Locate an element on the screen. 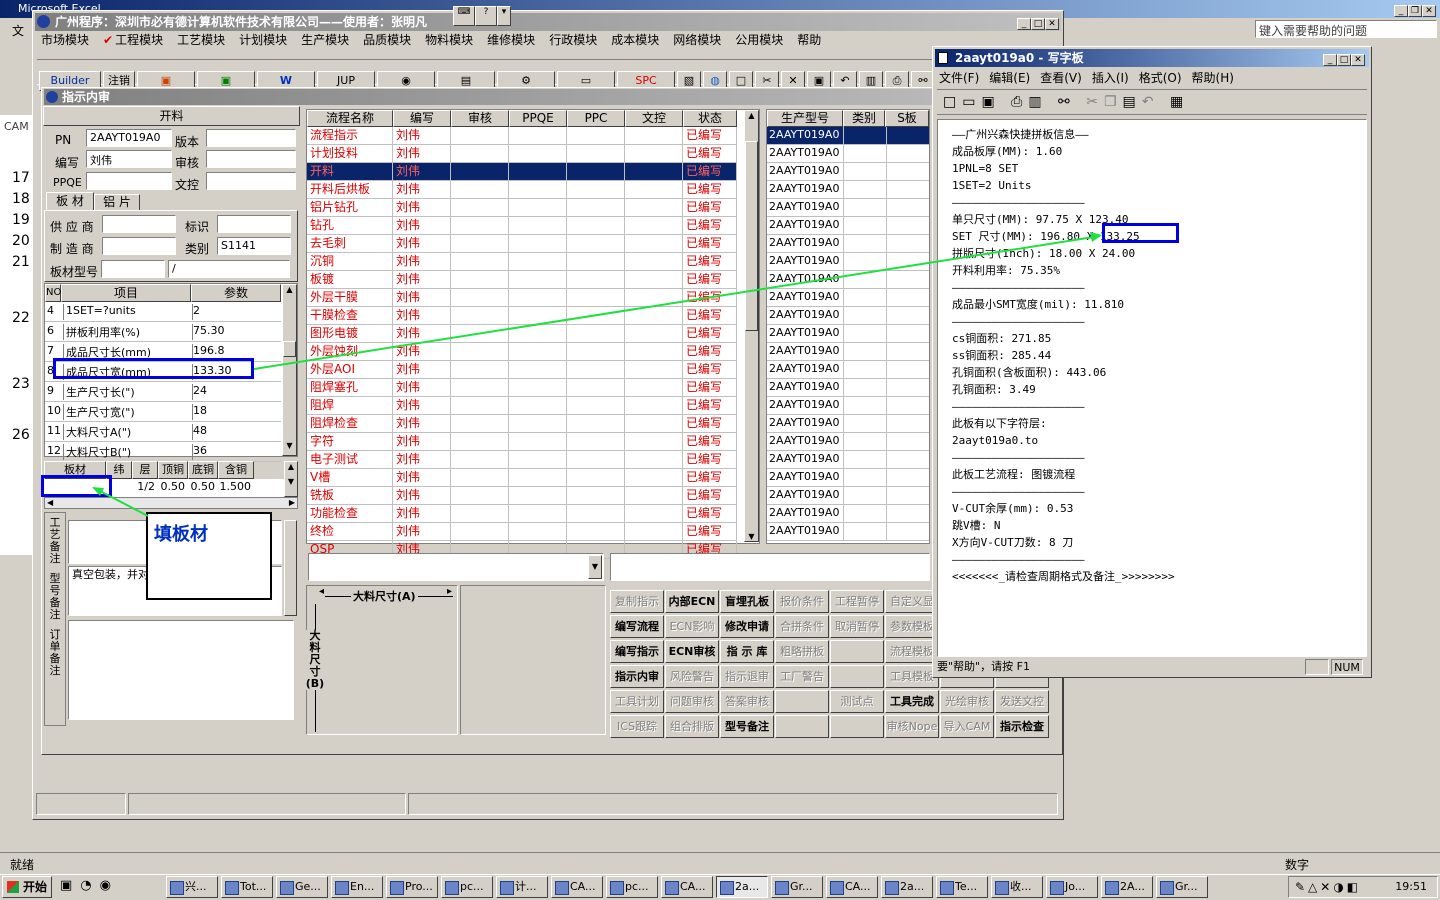  action-button: 工具计划 is located at coordinates (637, 701).